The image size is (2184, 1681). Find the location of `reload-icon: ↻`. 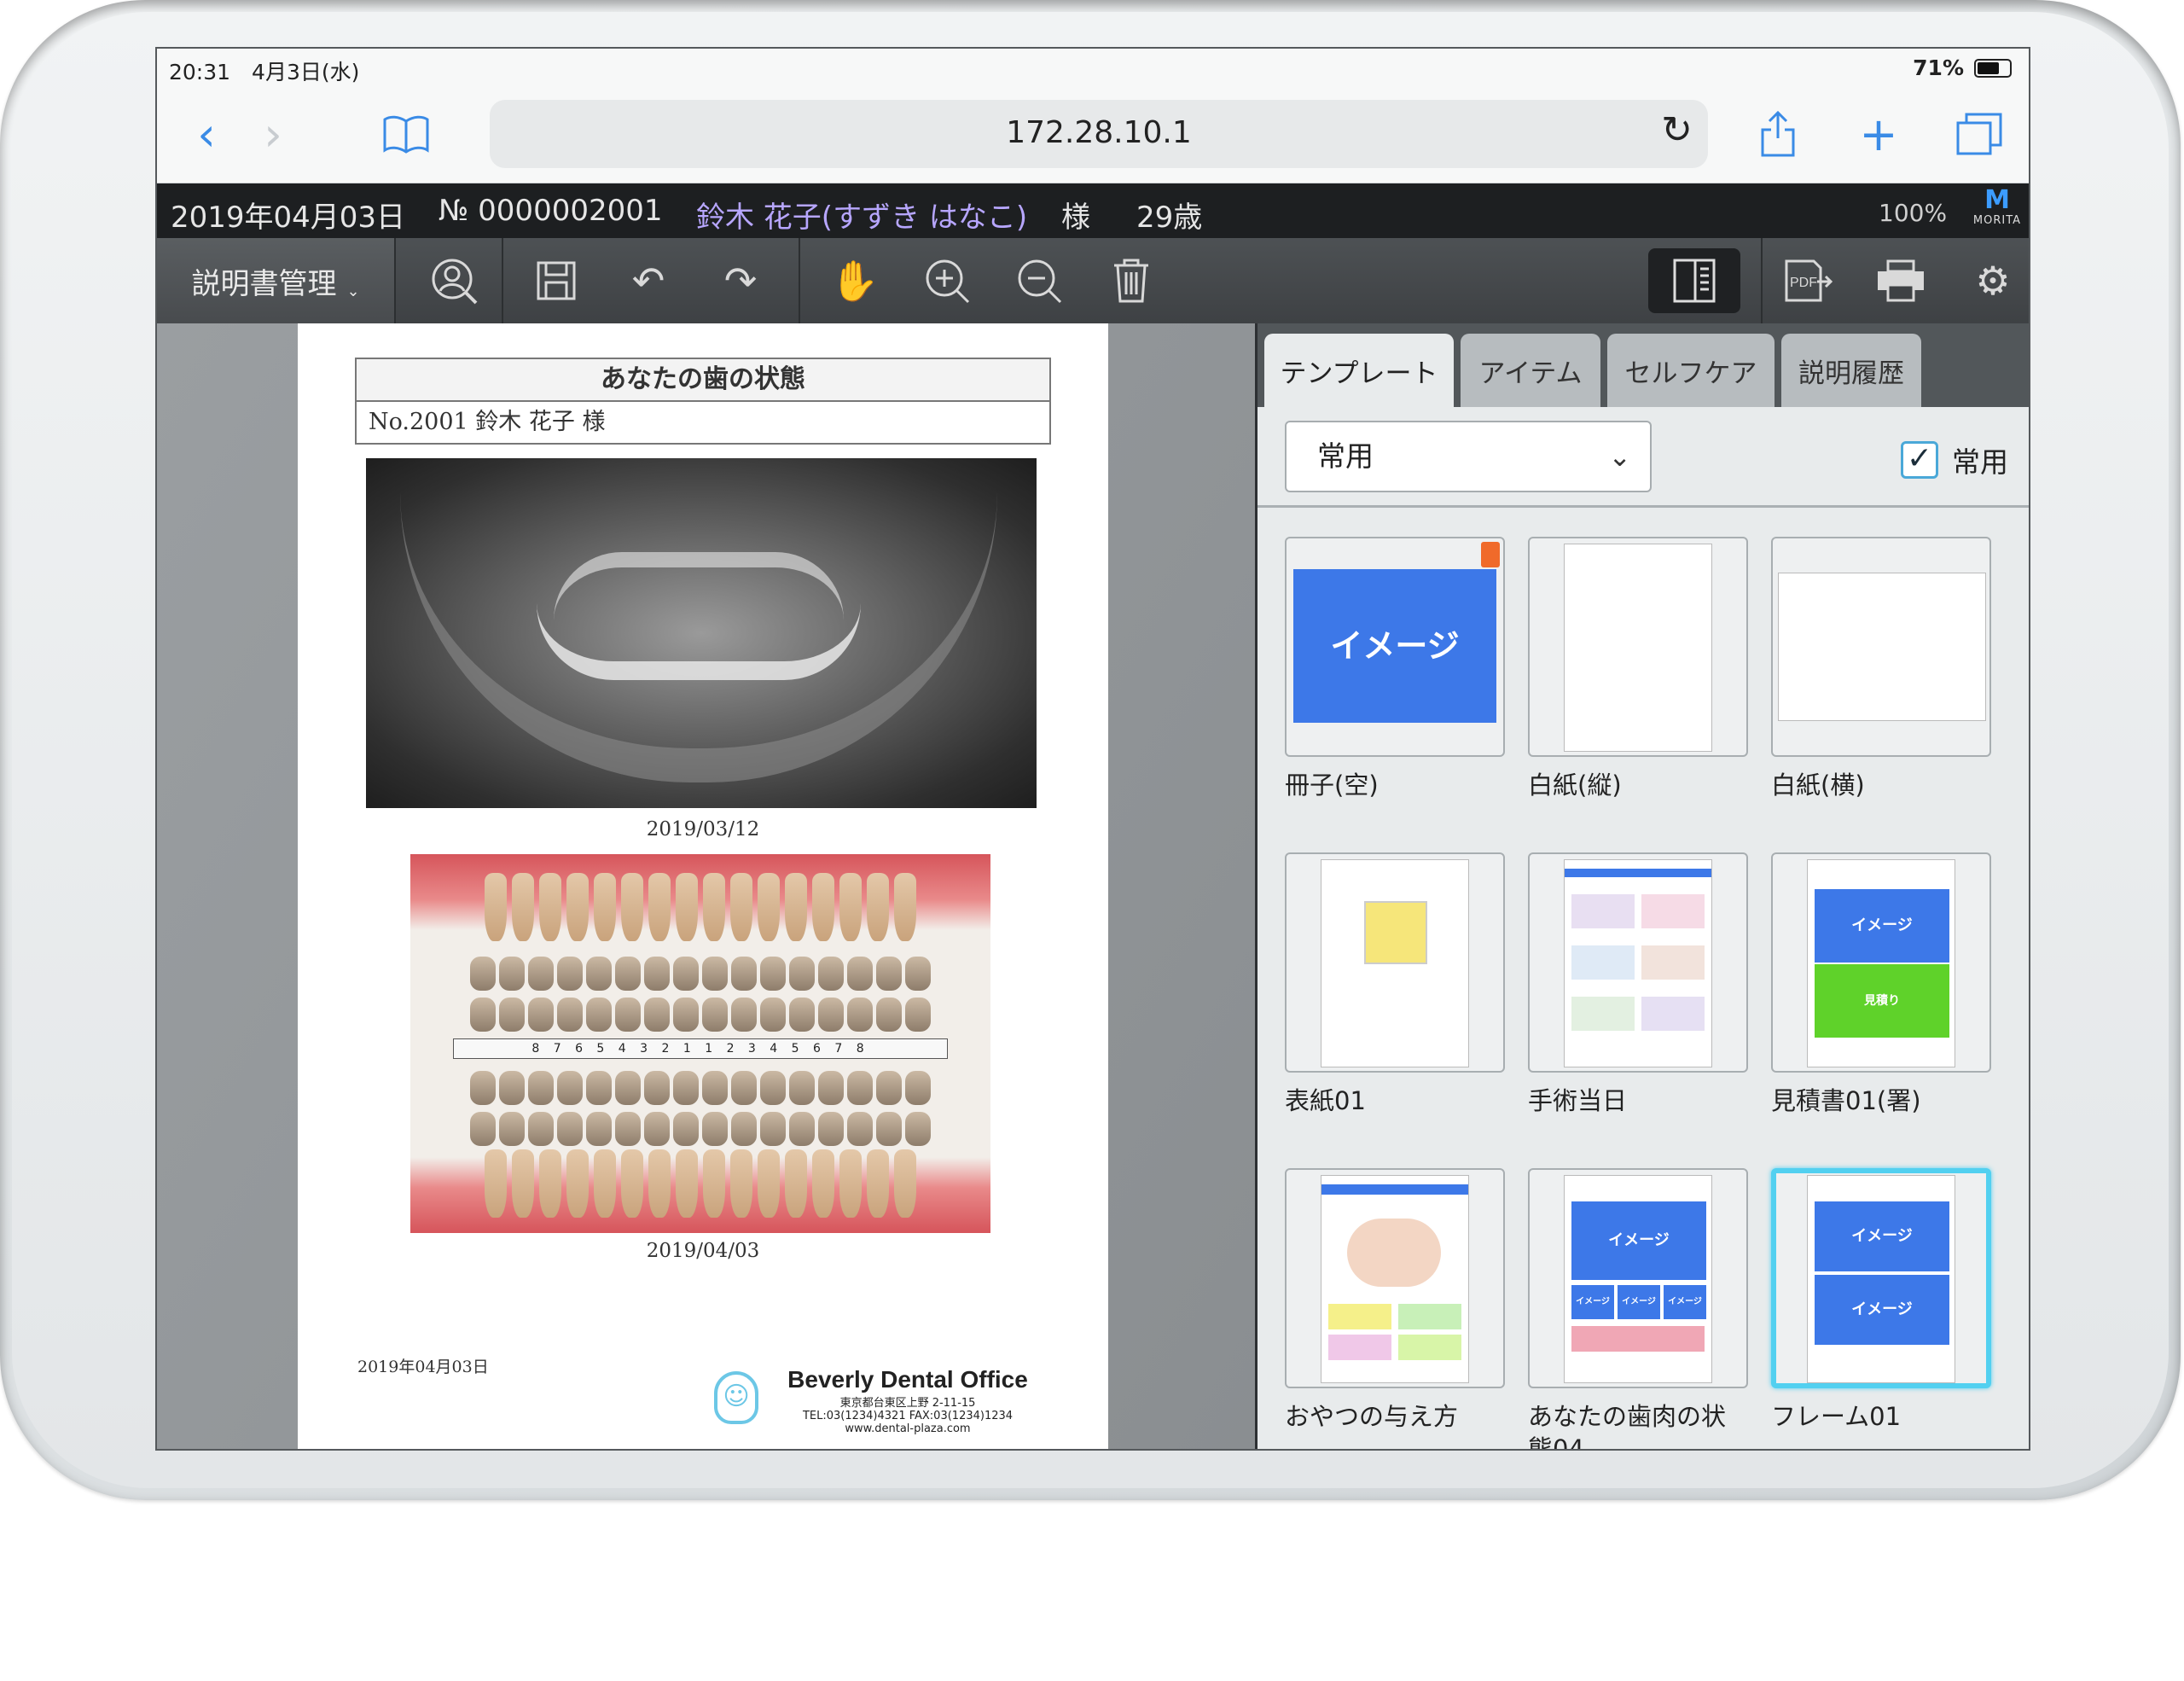

reload-icon: ↻ is located at coordinates (1677, 130).